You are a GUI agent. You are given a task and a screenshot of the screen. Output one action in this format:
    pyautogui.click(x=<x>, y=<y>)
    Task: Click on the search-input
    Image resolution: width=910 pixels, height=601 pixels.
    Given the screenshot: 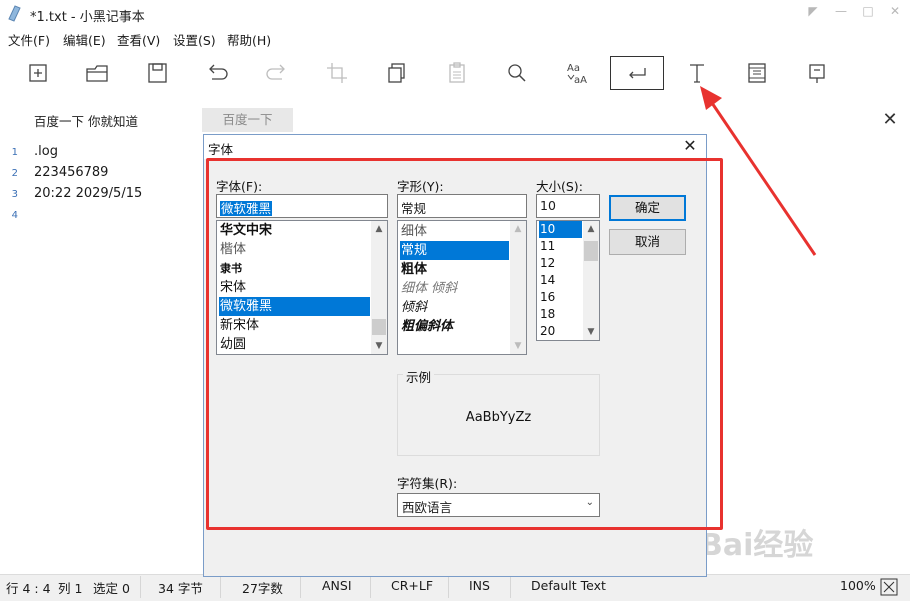 What is the action you would take?
    pyautogui.click(x=120, y=120)
    